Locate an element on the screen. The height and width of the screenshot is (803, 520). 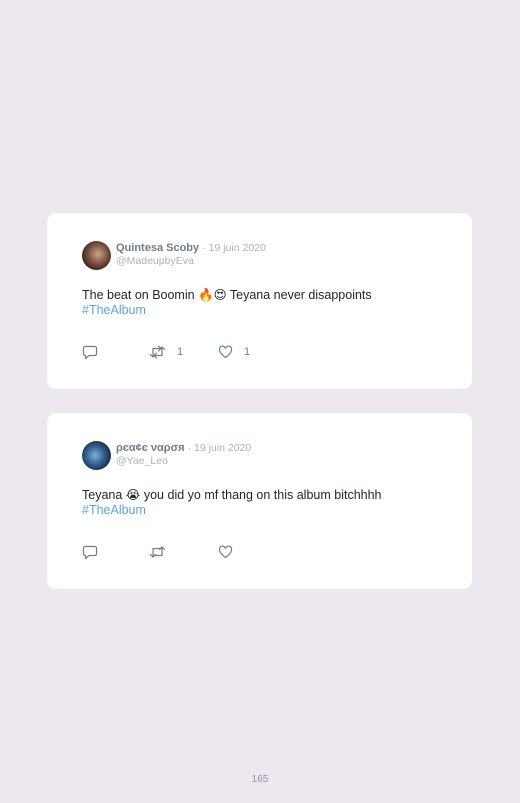
tweet-meta: ρєα¢є ναρσя · 19 juin 2020 is located at coordinates (183, 448).